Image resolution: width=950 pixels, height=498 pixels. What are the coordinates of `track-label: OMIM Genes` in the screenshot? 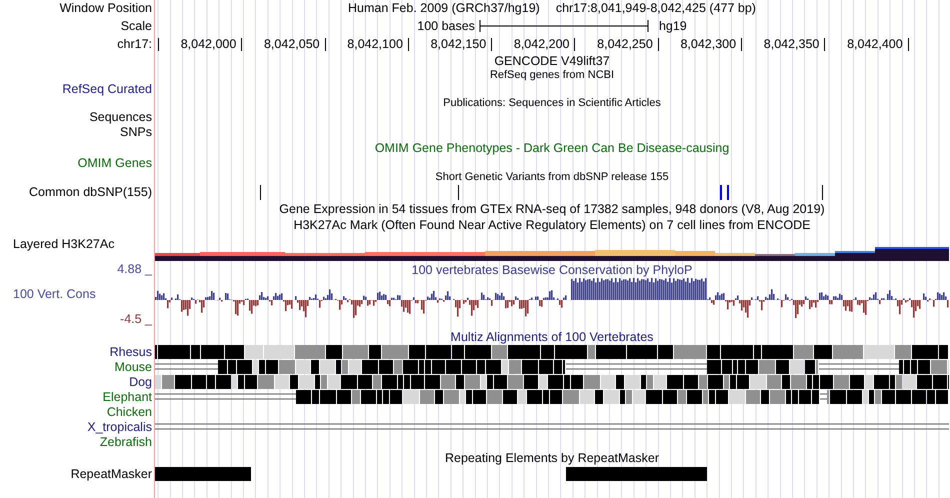 It's located at (115, 163).